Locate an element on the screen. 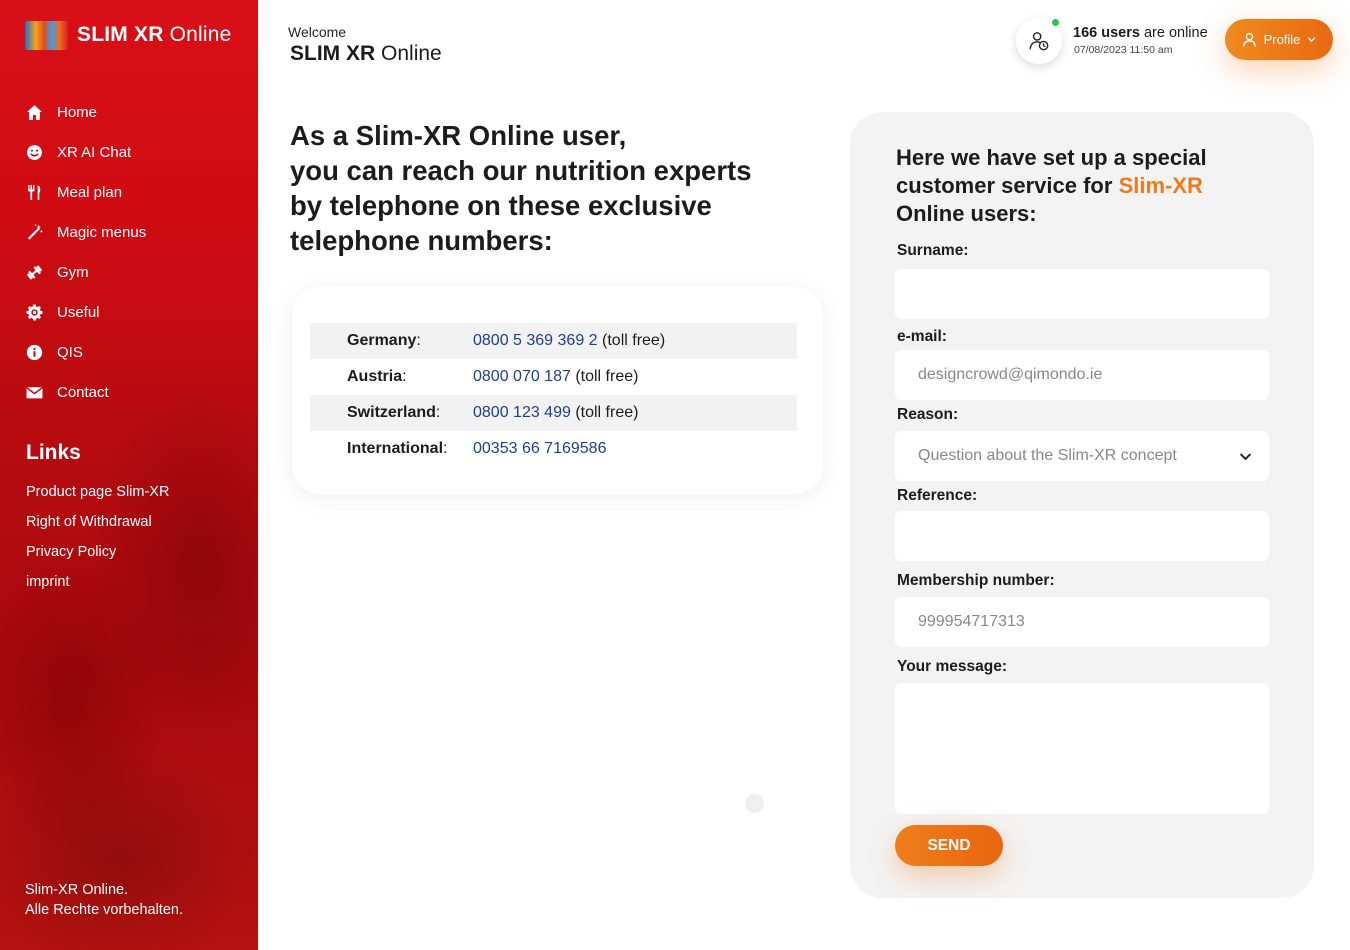 The image size is (1350, 950). sidebar-footer: Slim-XR Online. Alle Rechte vorbehalten. is located at coordinates (104, 900).